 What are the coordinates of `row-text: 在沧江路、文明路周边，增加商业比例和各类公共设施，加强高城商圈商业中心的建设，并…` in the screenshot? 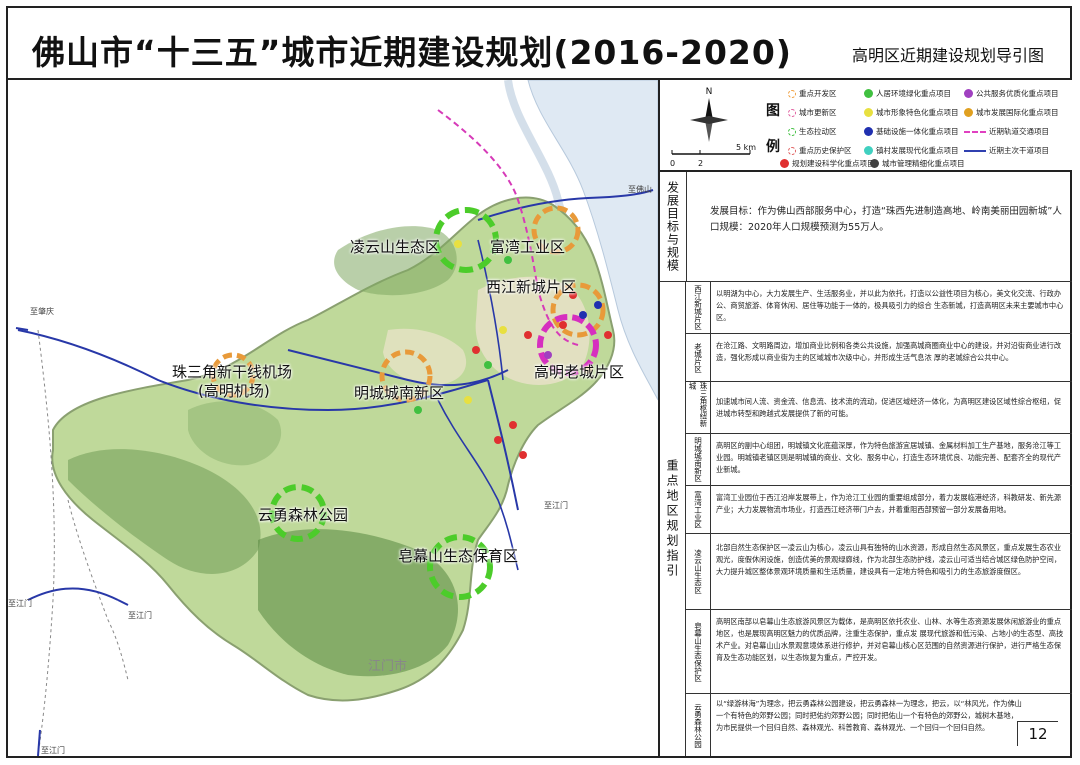 It's located at (889, 351).